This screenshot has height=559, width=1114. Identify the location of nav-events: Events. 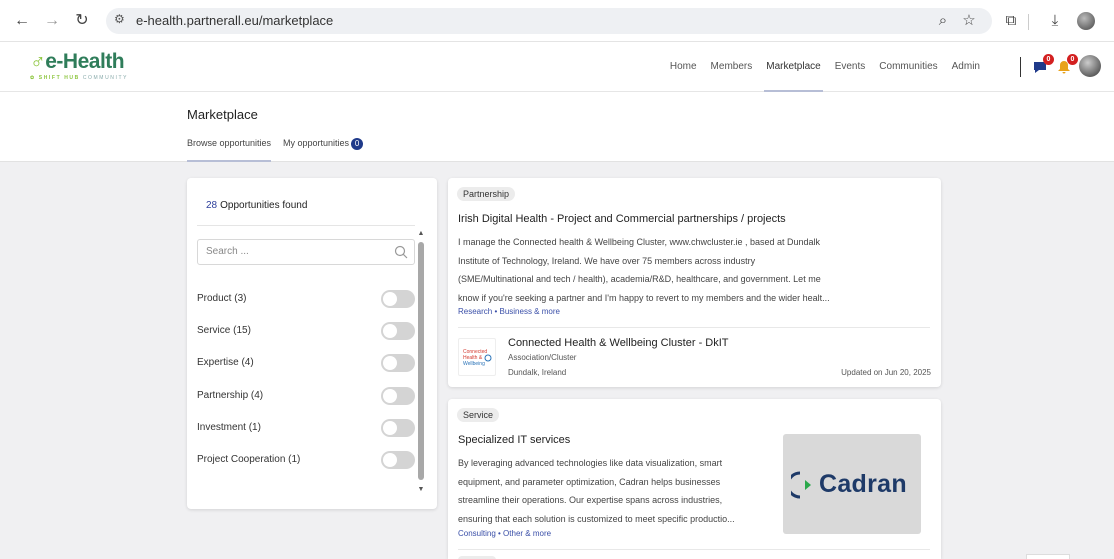
(850, 67).